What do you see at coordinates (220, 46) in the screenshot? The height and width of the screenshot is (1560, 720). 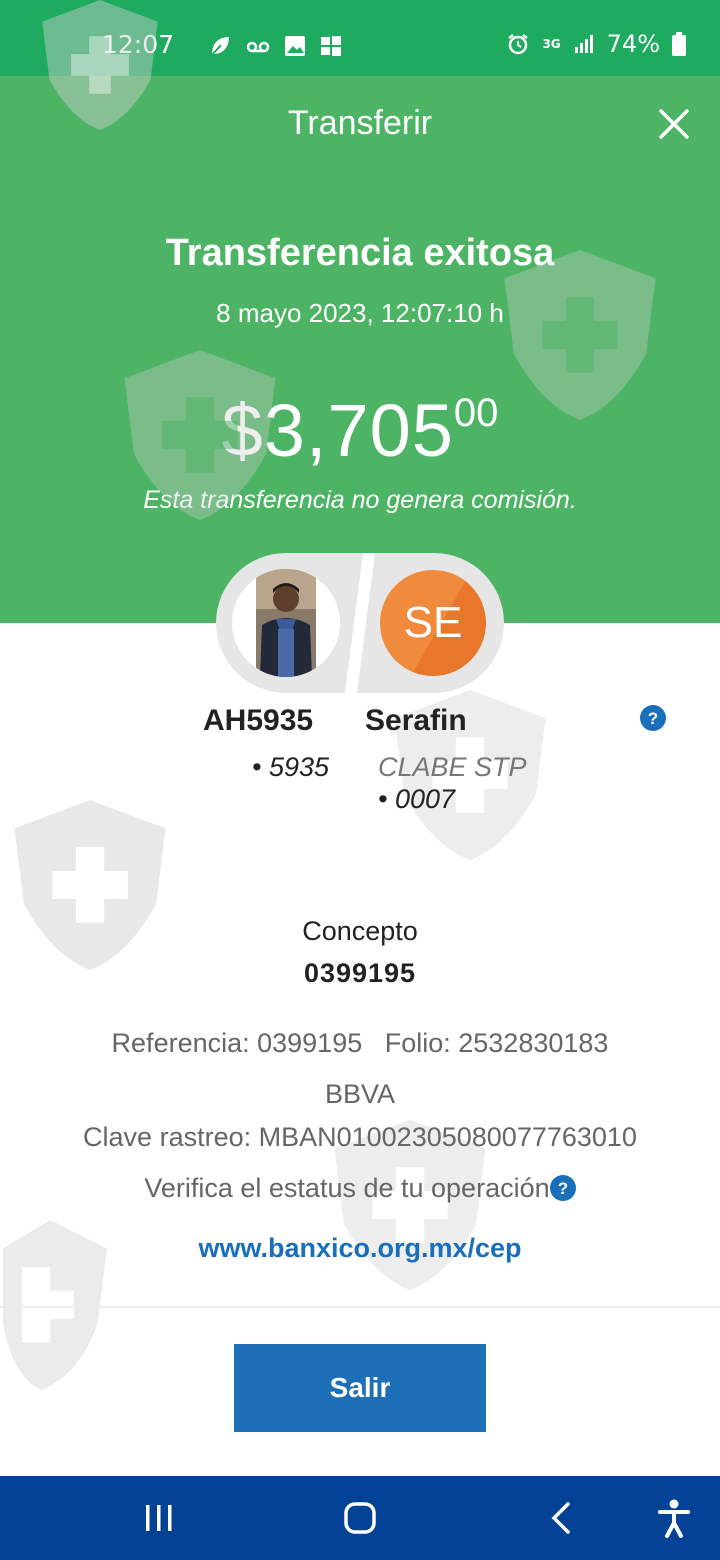 I see `leaf-icon` at bounding box center [220, 46].